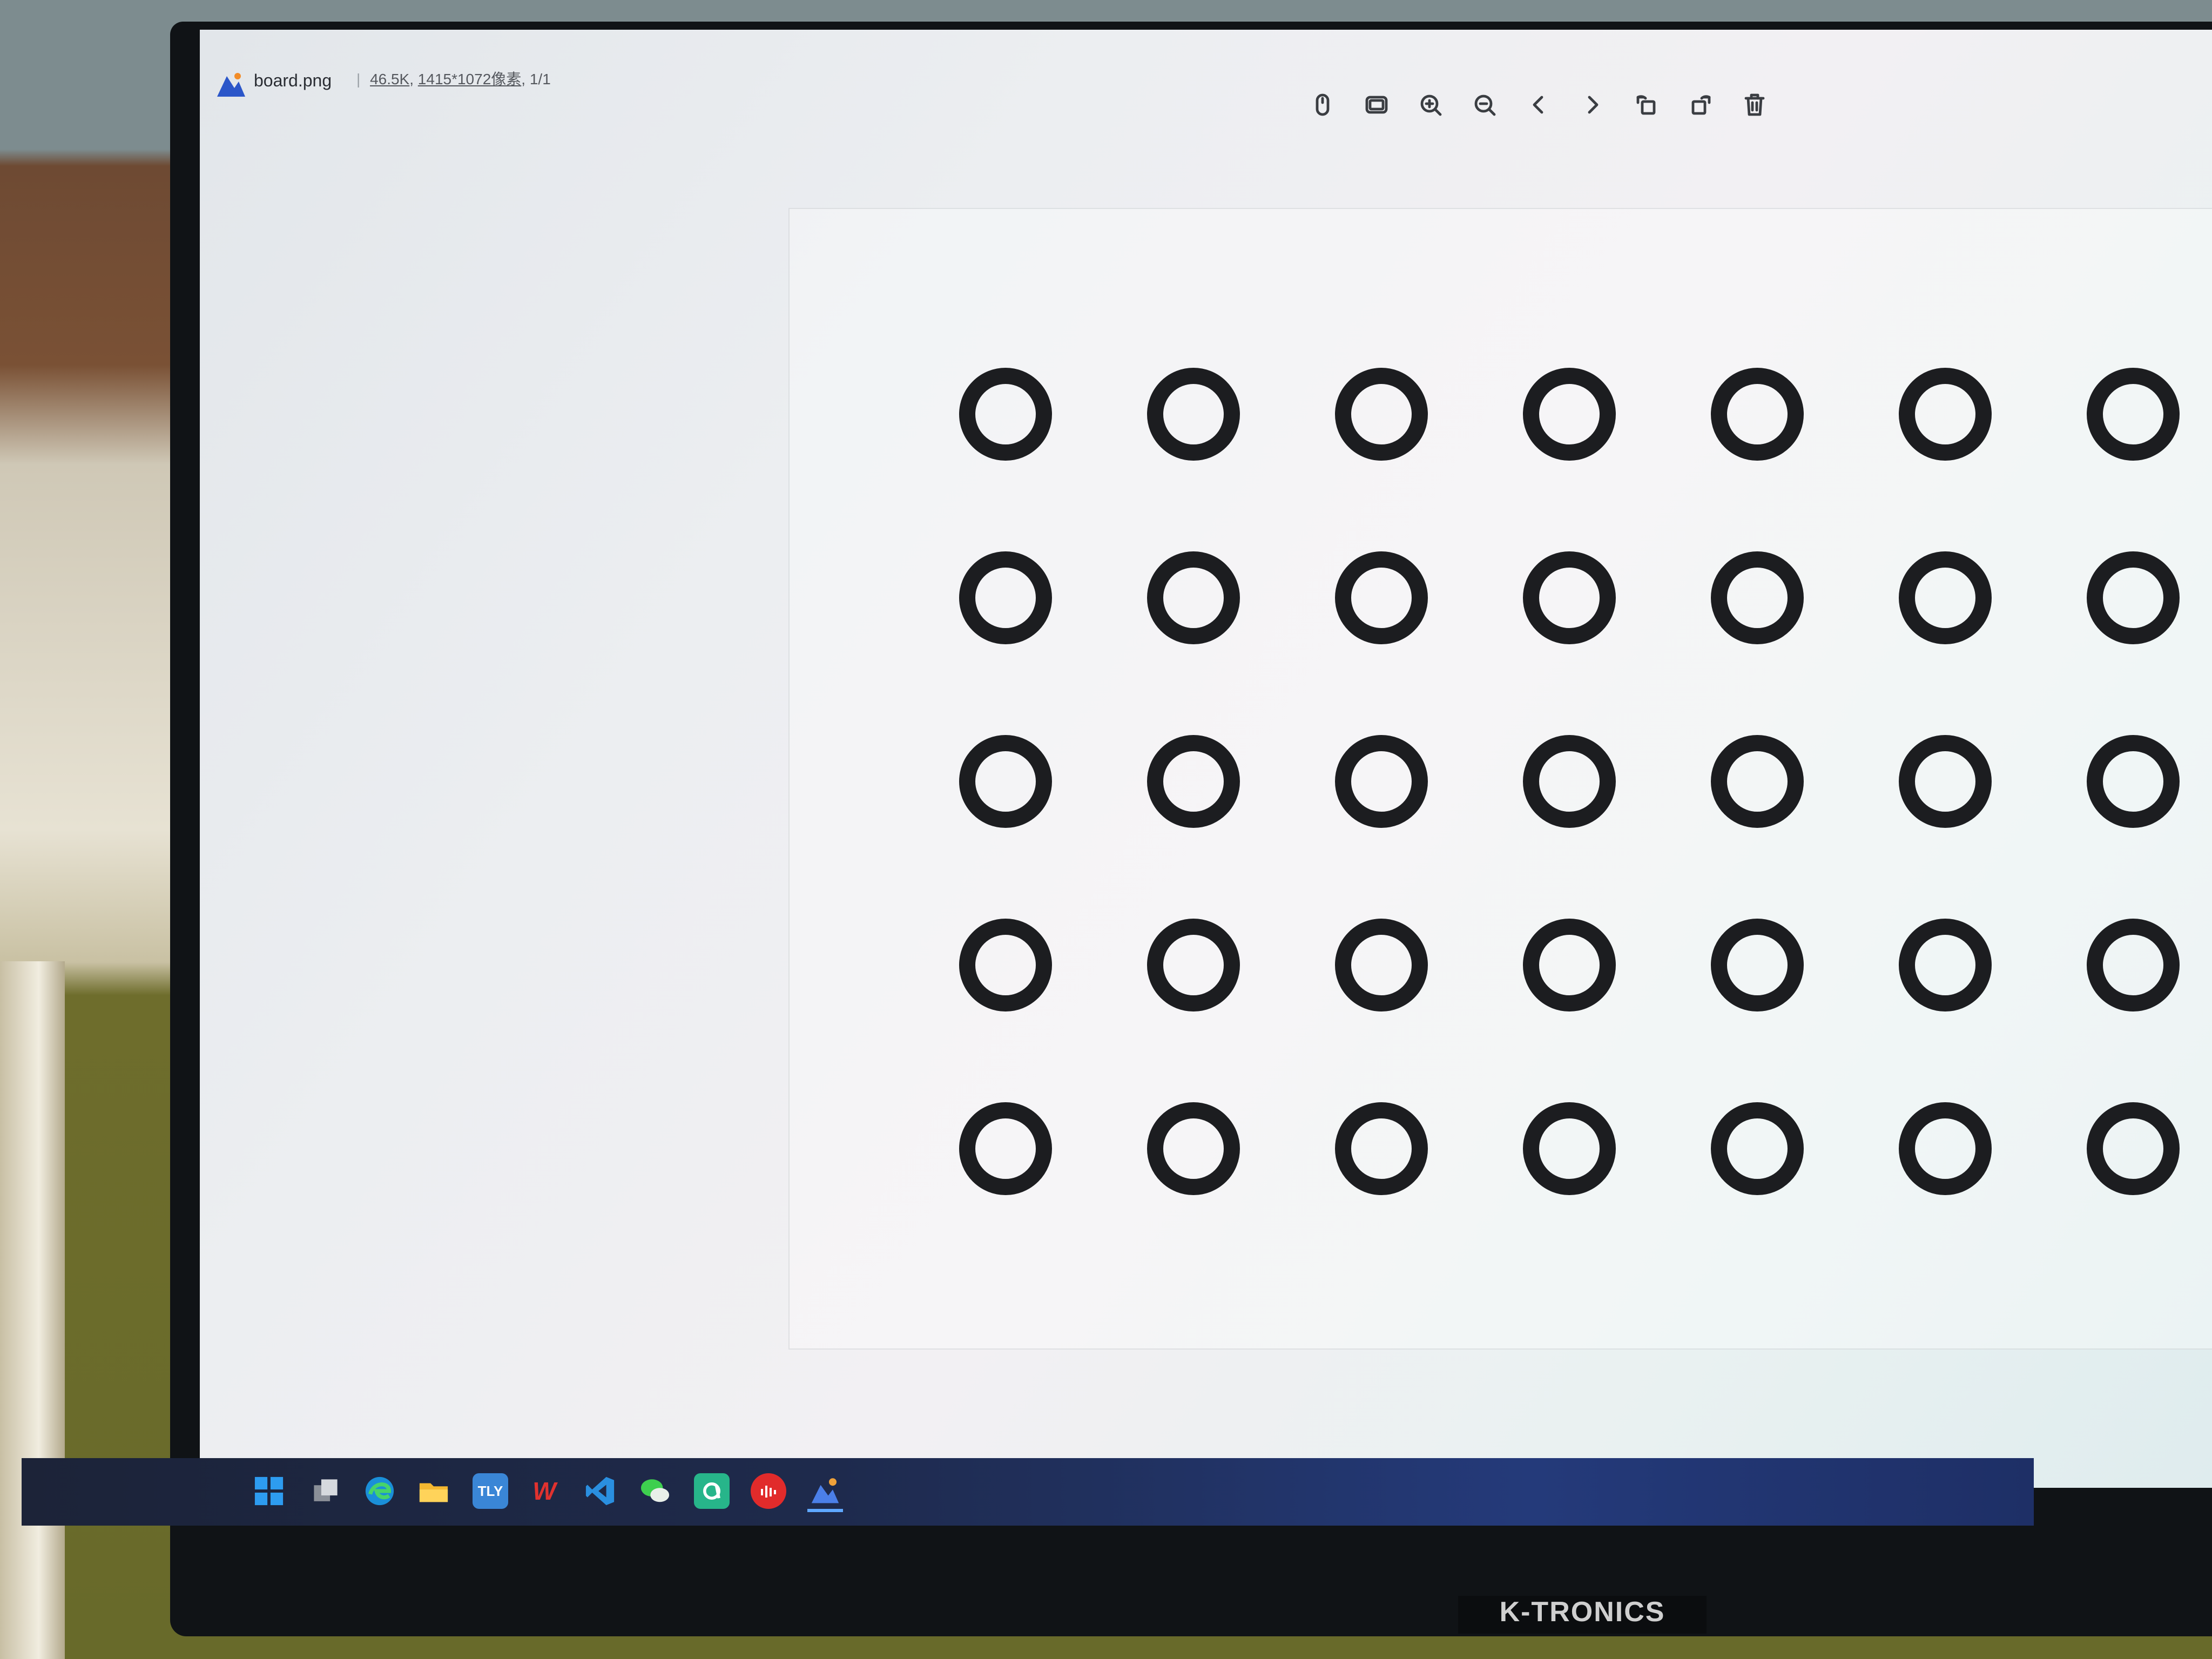  What do you see at coordinates (1582, 1615) in the screenshot?
I see `monitor-brand-logo: K-TRONICS` at bounding box center [1582, 1615].